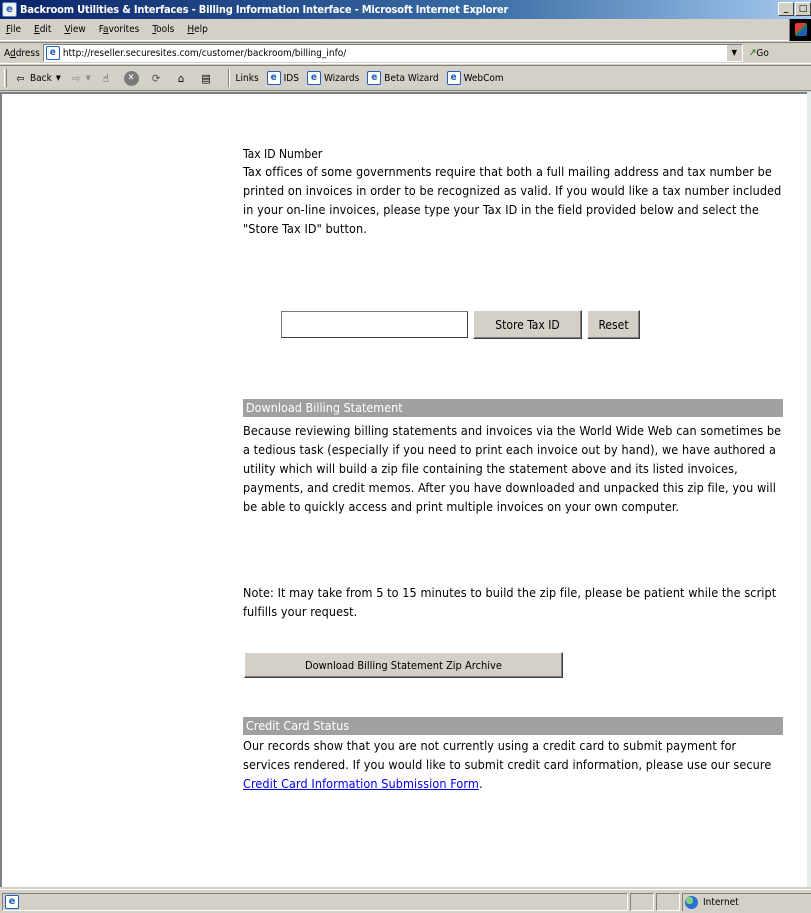 This screenshot has width=811, height=913. What do you see at coordinates (20, 78) in the screenshot?
I see `back-arrow-icon: ⇦` at bounding box center [20, 78].